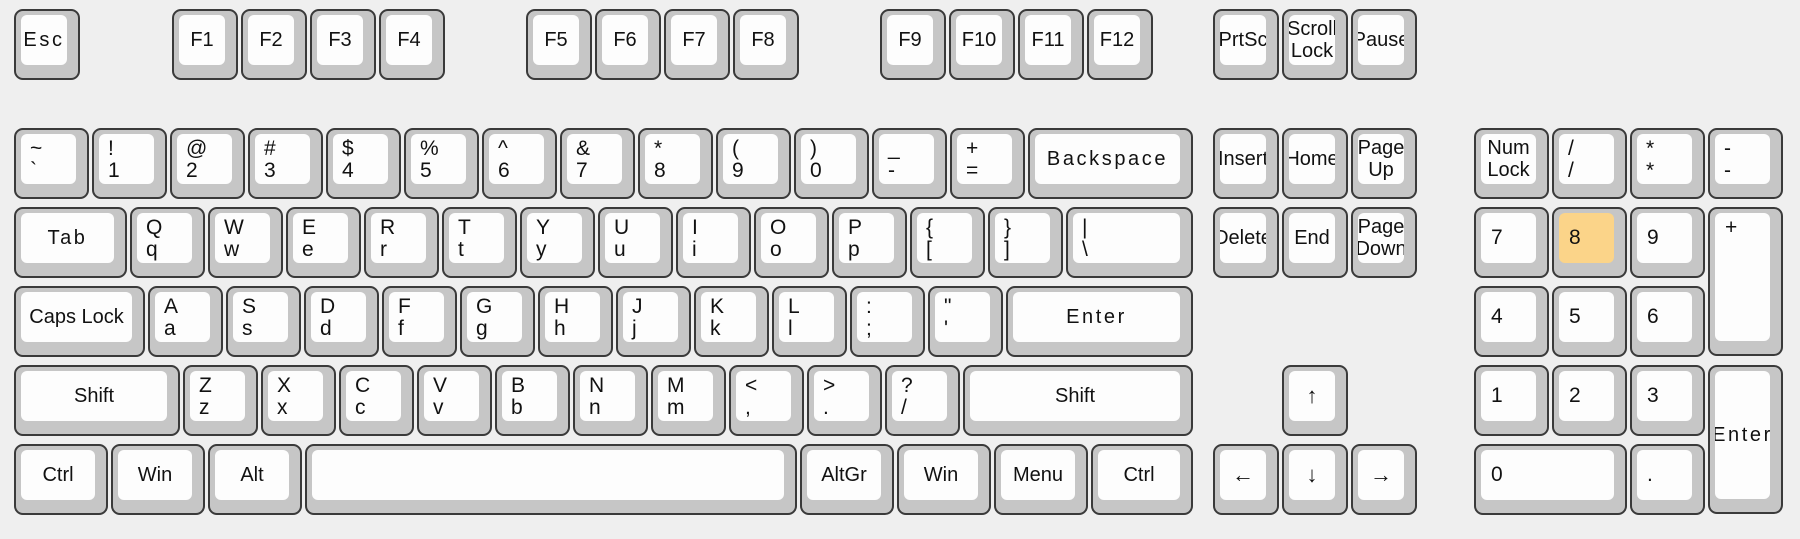  I want to click on key-f4: F4, so click(412, 44).